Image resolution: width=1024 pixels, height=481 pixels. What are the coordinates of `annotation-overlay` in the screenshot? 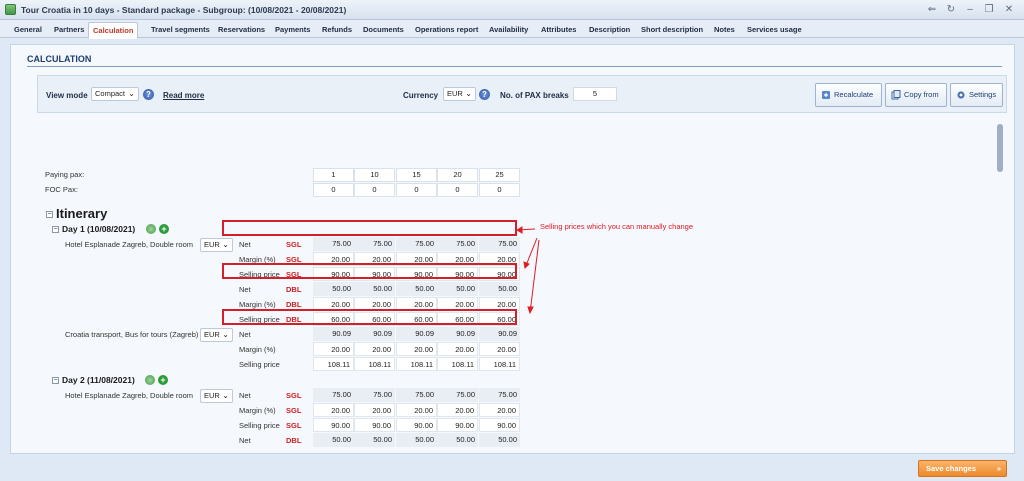 It's located at (528, 270).